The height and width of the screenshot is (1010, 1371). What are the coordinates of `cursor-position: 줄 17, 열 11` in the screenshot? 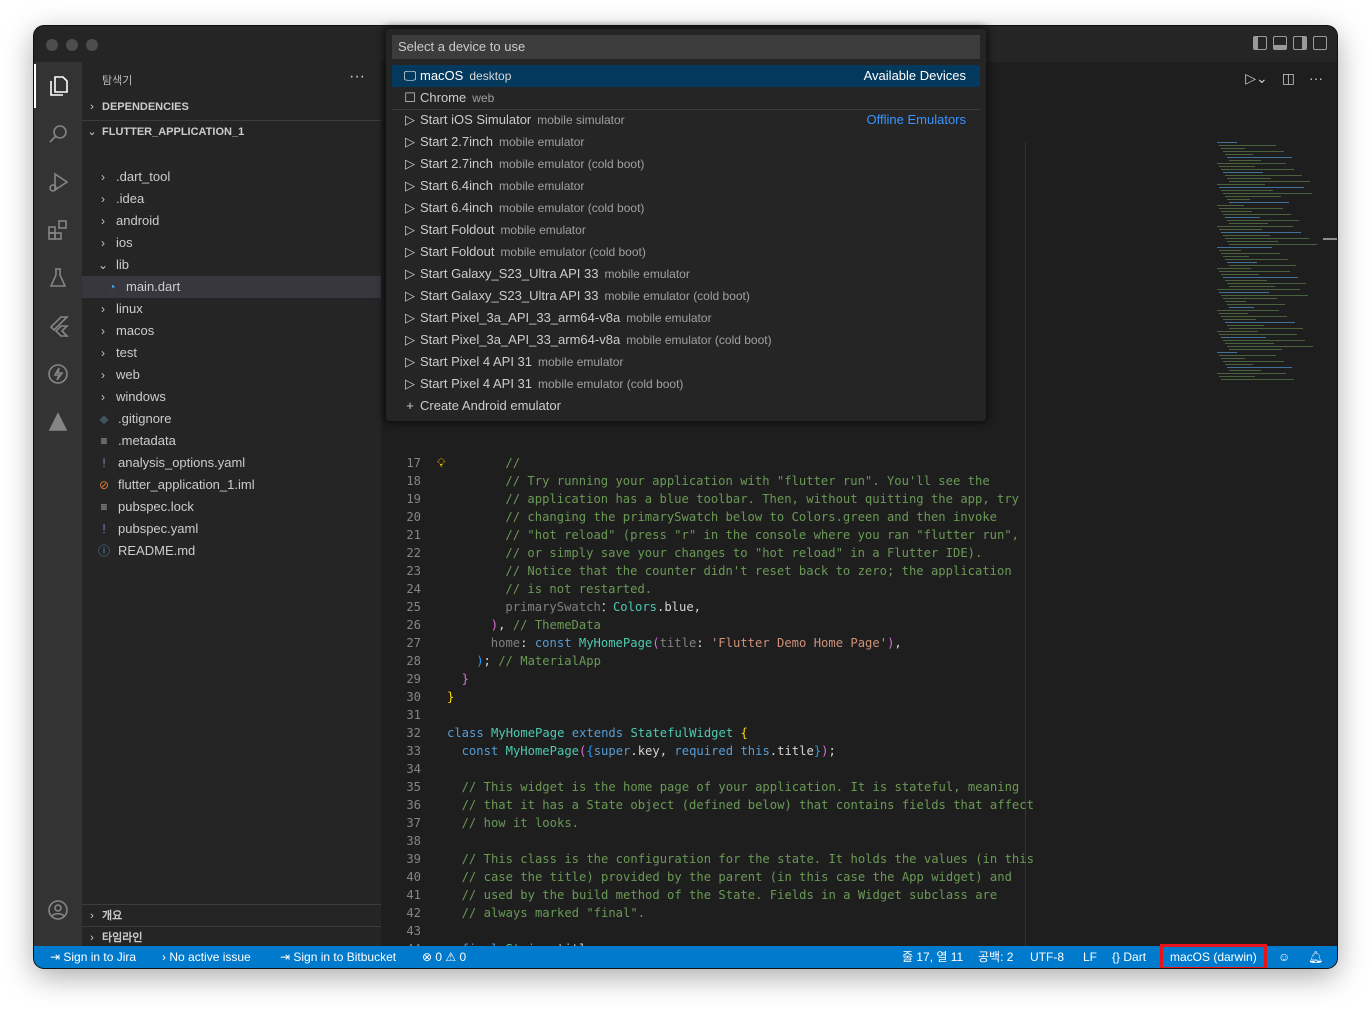 It's located at (932, 957).